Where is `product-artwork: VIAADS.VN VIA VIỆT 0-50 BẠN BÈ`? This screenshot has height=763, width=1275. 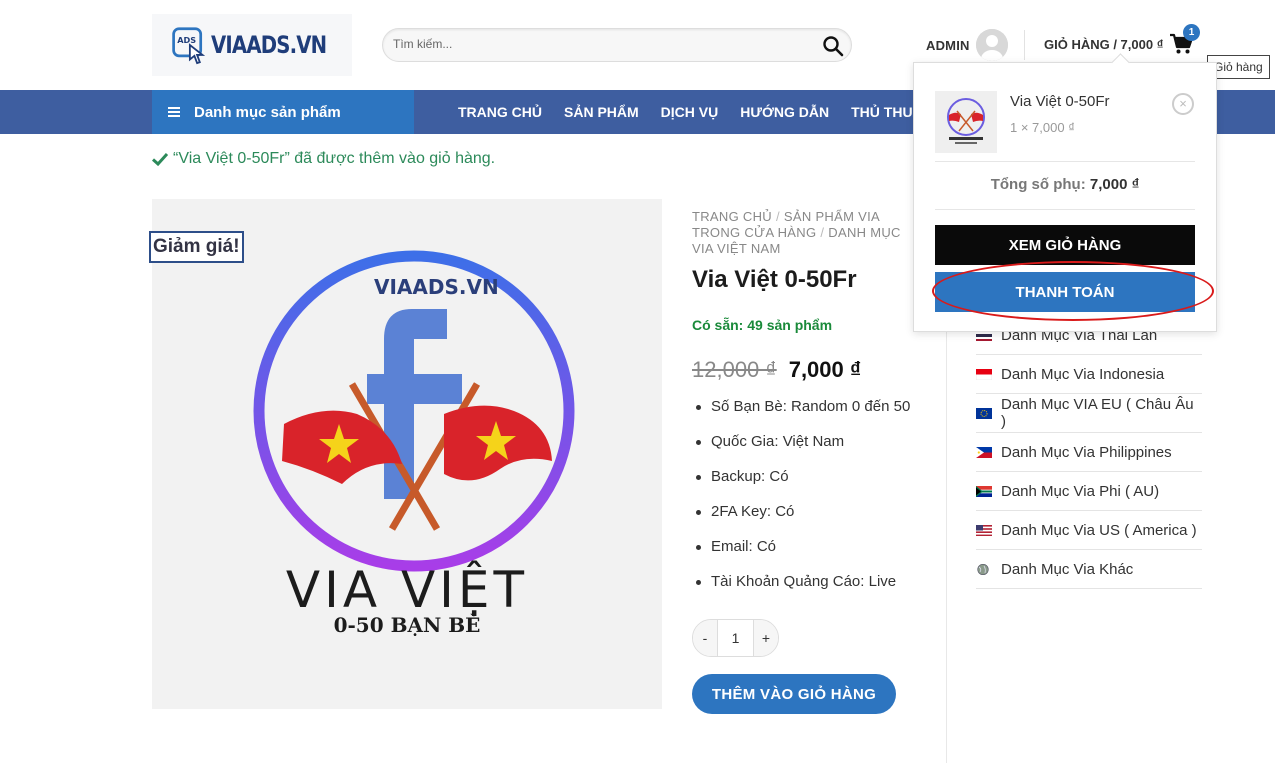
product-artwork: VIAADS.VN VIA VIỆT 0-50 BẠN BÈ is located at coordinates (414, 443).